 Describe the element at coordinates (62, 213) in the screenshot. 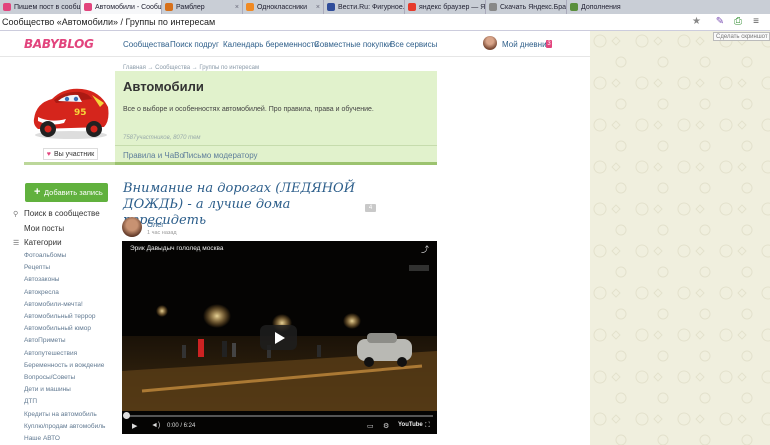

I see `sidebar-search-label: Поиск в сообществе` at that location.